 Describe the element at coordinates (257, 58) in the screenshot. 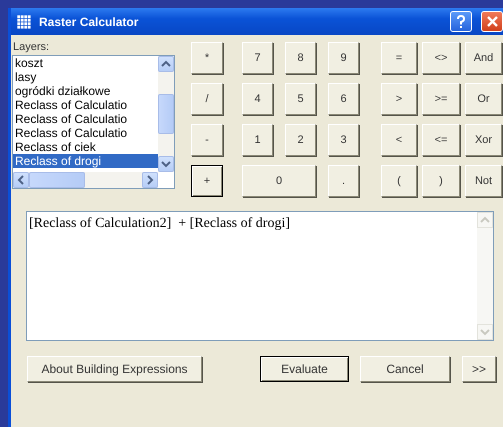

I see `number-key: 7` at that location.